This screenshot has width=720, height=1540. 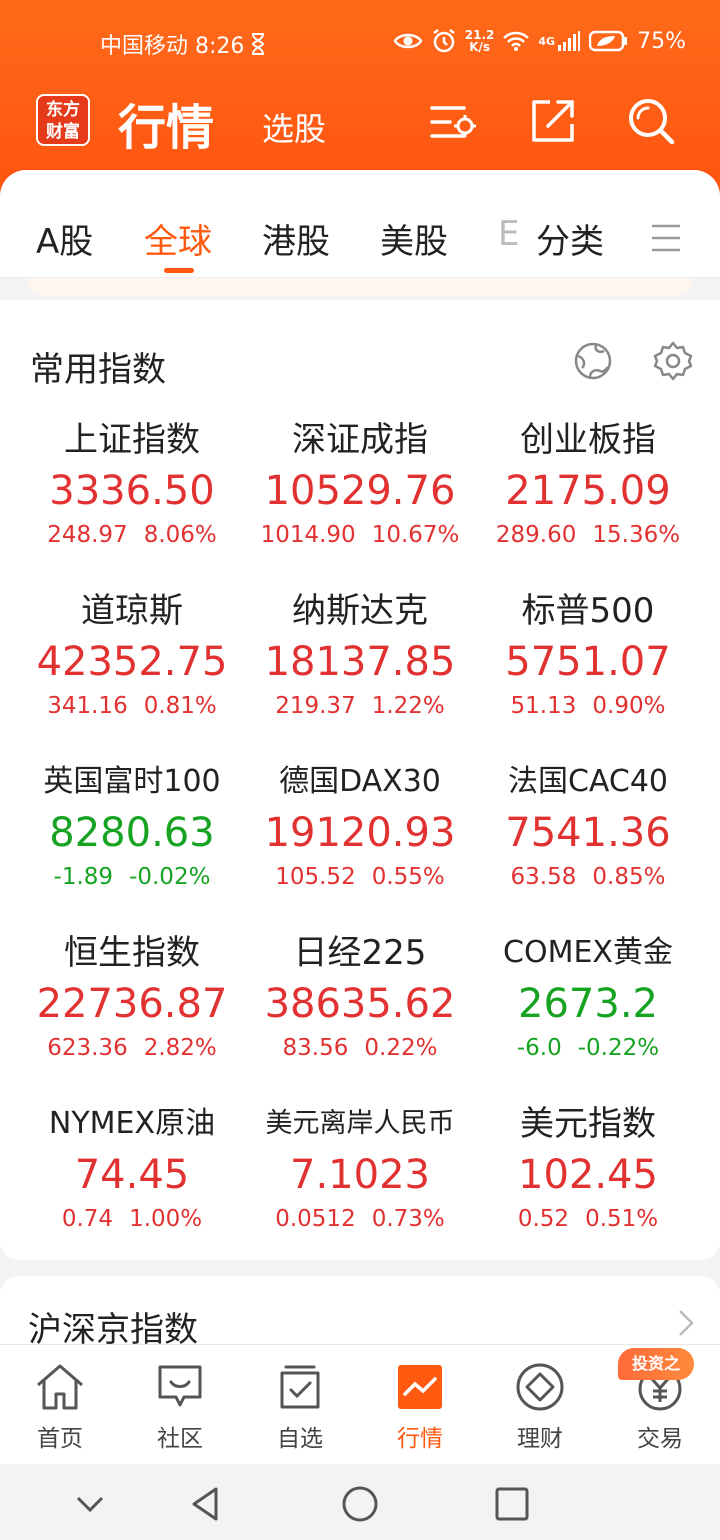 What do you see at coordinates (588, 1175) in the screenshot?
I see `index-price: 102.45` at bounding box center [588, 1175].